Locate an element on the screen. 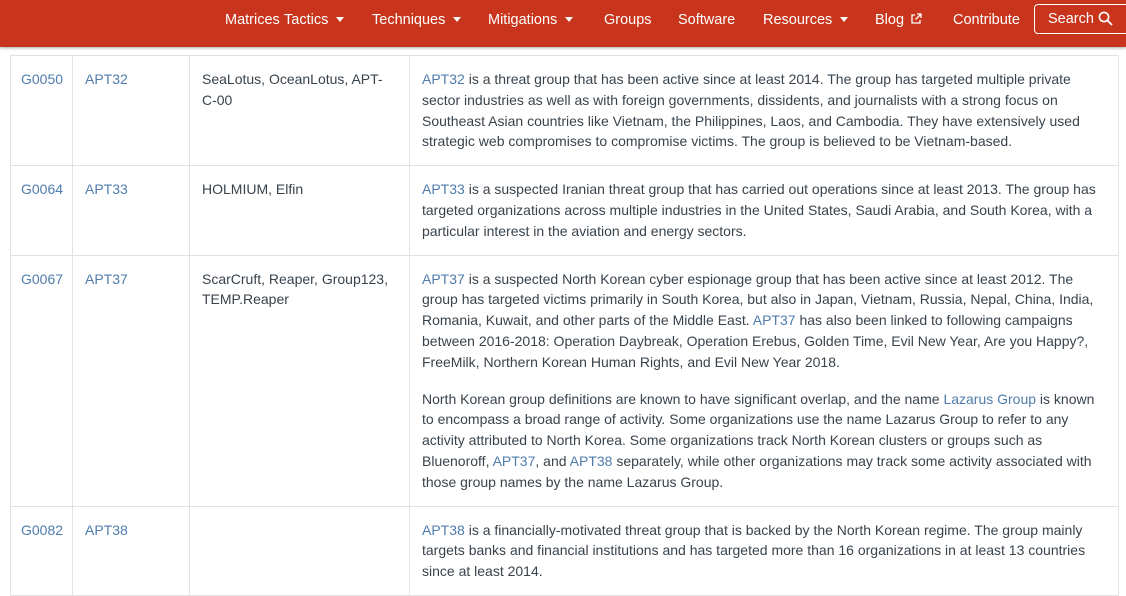 The width and height of the screenshot is (1126, 596). nav-tactics: Tactics is located at coordinates (314, 20).